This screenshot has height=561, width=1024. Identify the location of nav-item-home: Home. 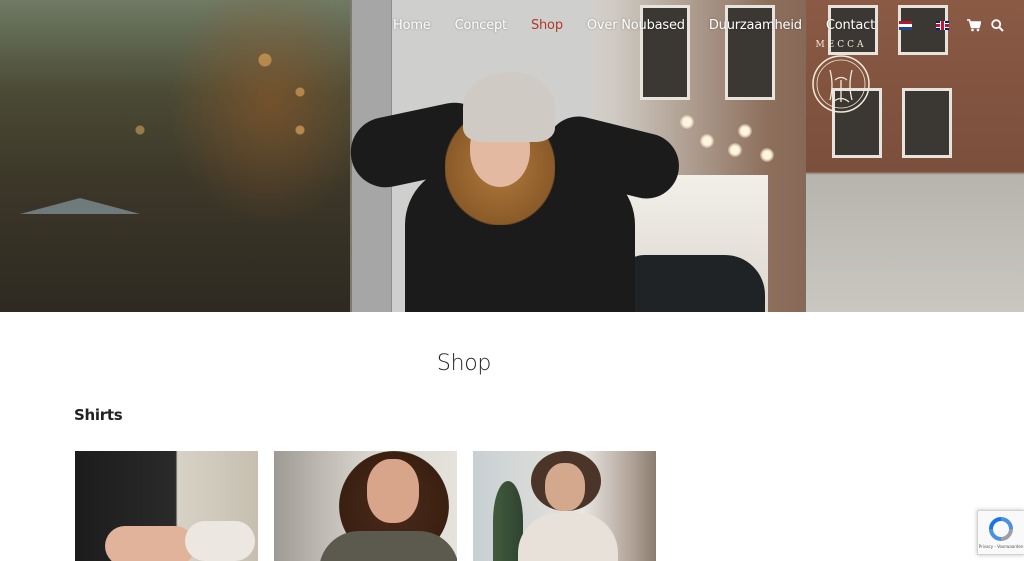
(412, 25).